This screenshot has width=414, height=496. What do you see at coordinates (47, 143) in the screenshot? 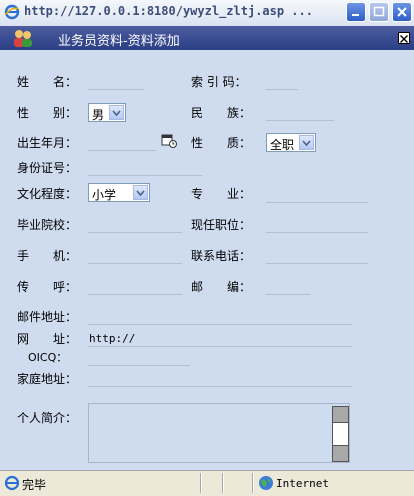
I see `birth-label: 出生年月：` at bounding box center [47, 143].